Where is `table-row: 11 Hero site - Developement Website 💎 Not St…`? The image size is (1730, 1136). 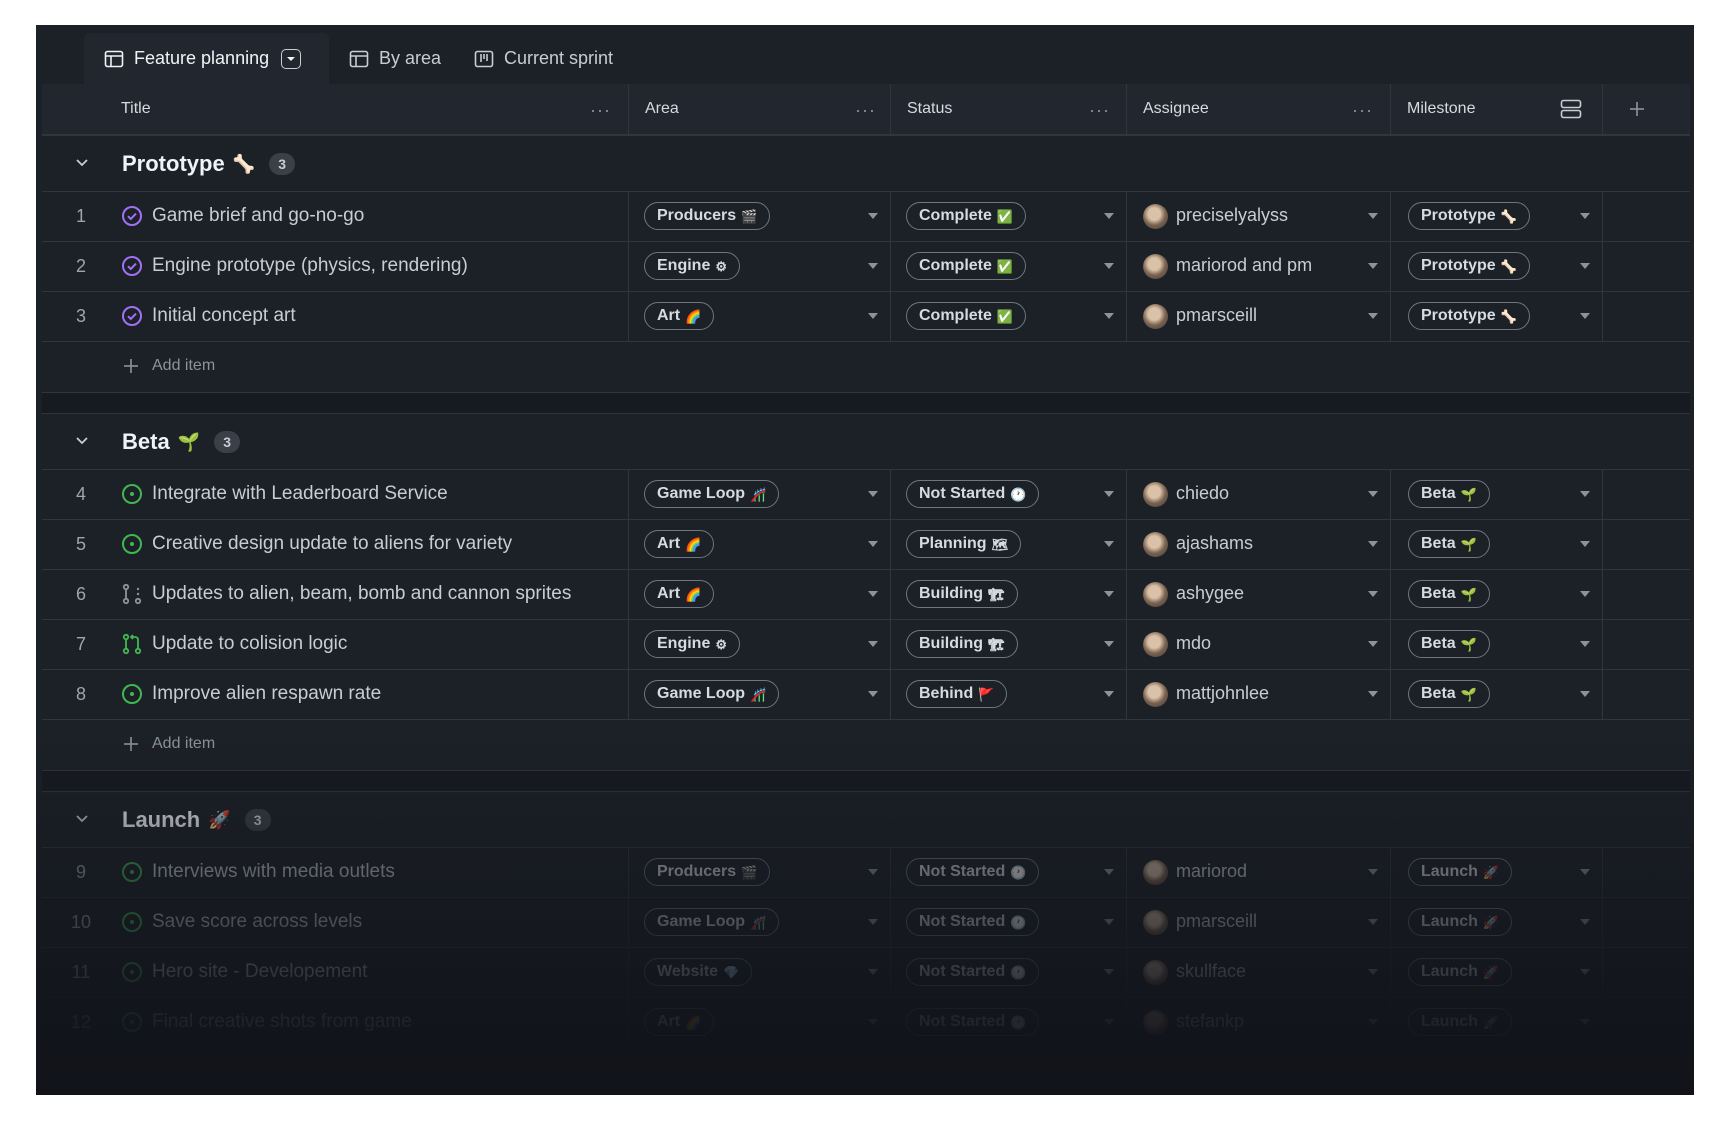
table-row: 11 Hero site - Developement Website 💎 Not St… is located at coordinates (866, 973).